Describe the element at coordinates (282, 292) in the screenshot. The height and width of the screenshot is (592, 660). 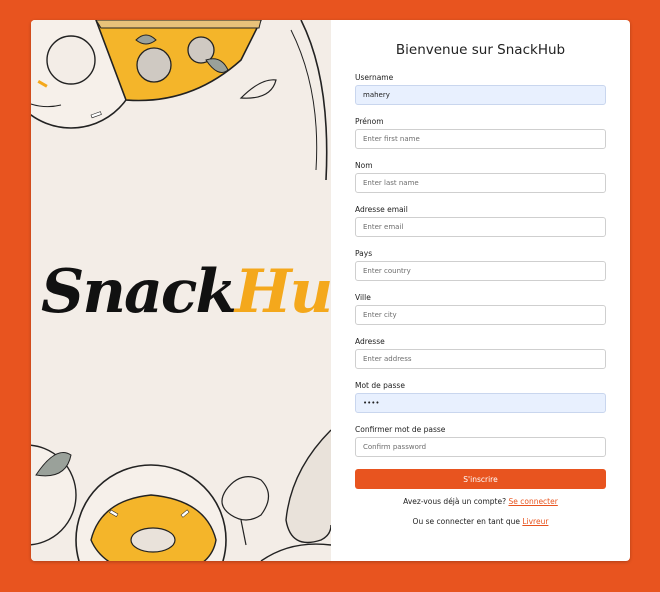
I see `logo-text-hub: Hub` at that location.